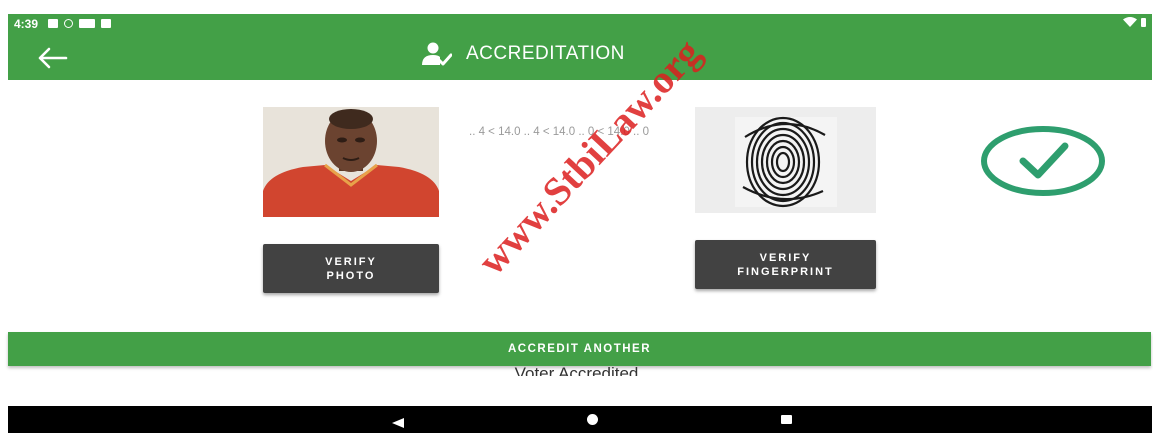 Image resolution: width=1153 pixels, height=433 pixels. Describe the element at coordinates (351, 261) in the screenshot. I see `verify-photo-label-line1: VERIFY` at that location.